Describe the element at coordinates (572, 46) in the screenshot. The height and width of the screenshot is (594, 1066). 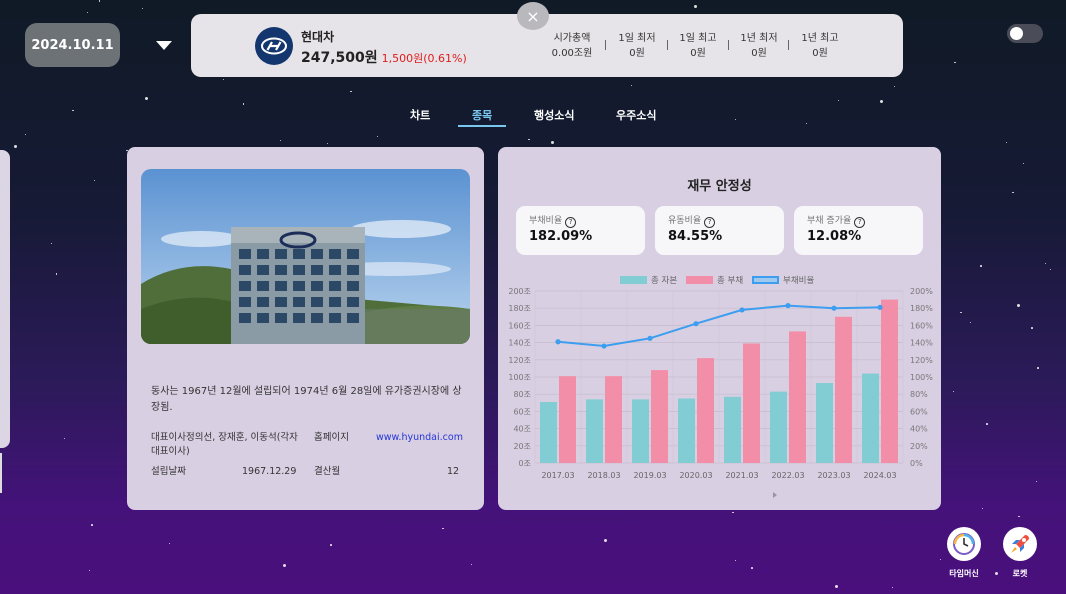
I see `stat-market-cap: 시가총액 0.00조원` at that location.